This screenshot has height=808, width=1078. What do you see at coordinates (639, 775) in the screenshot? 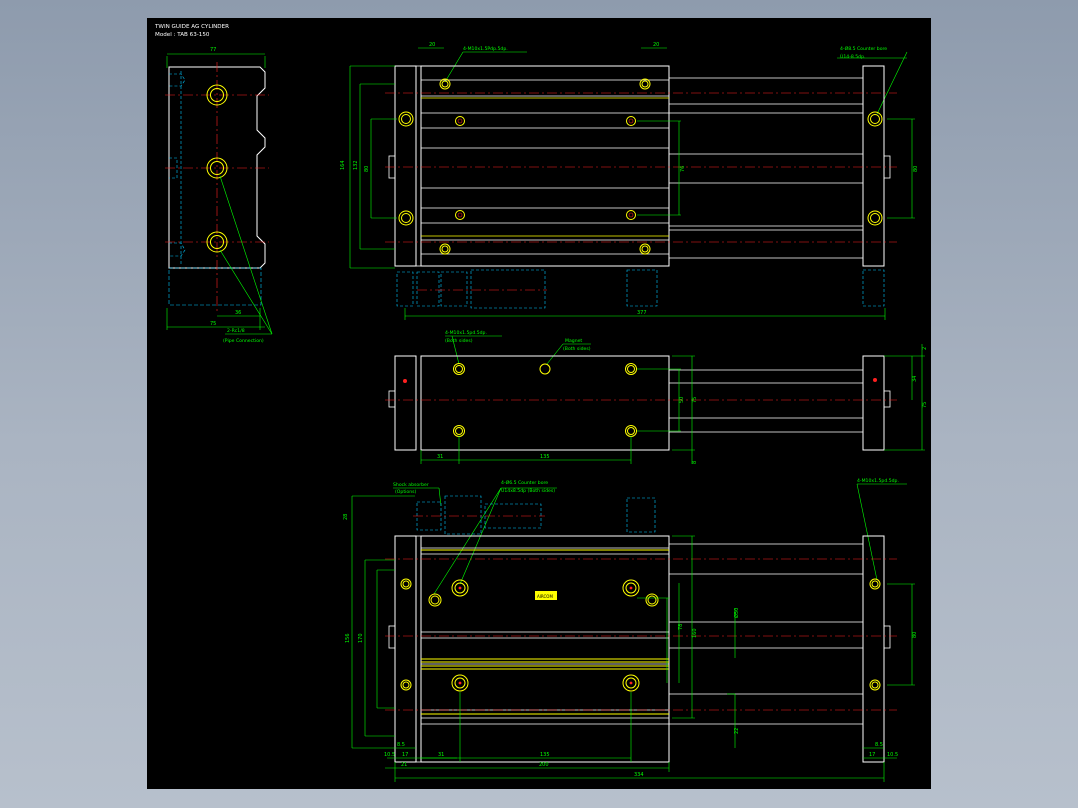
I see `bot-dim-334: 334` at bounding box center [639, 775].